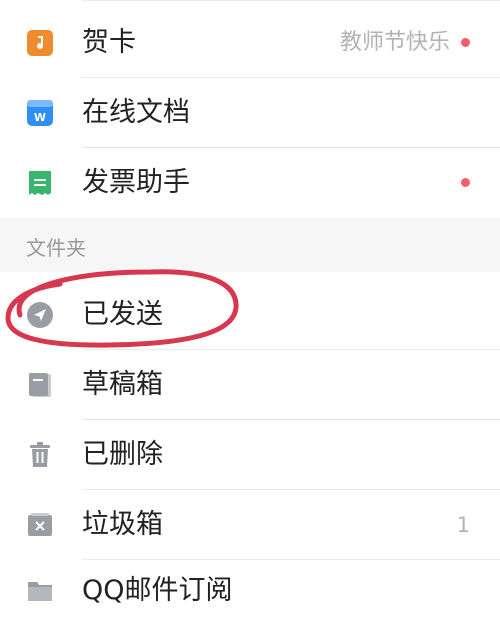  Describe the element at coordinates (40, 385) in the screenshot. I see `draft-icon` at that location.